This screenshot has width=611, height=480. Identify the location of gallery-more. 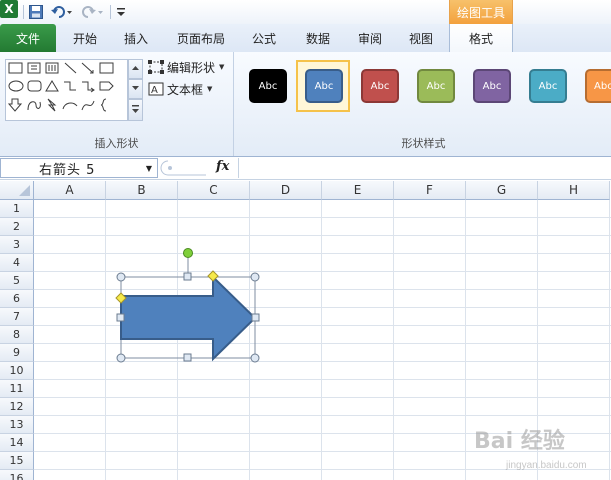
(135, 110).